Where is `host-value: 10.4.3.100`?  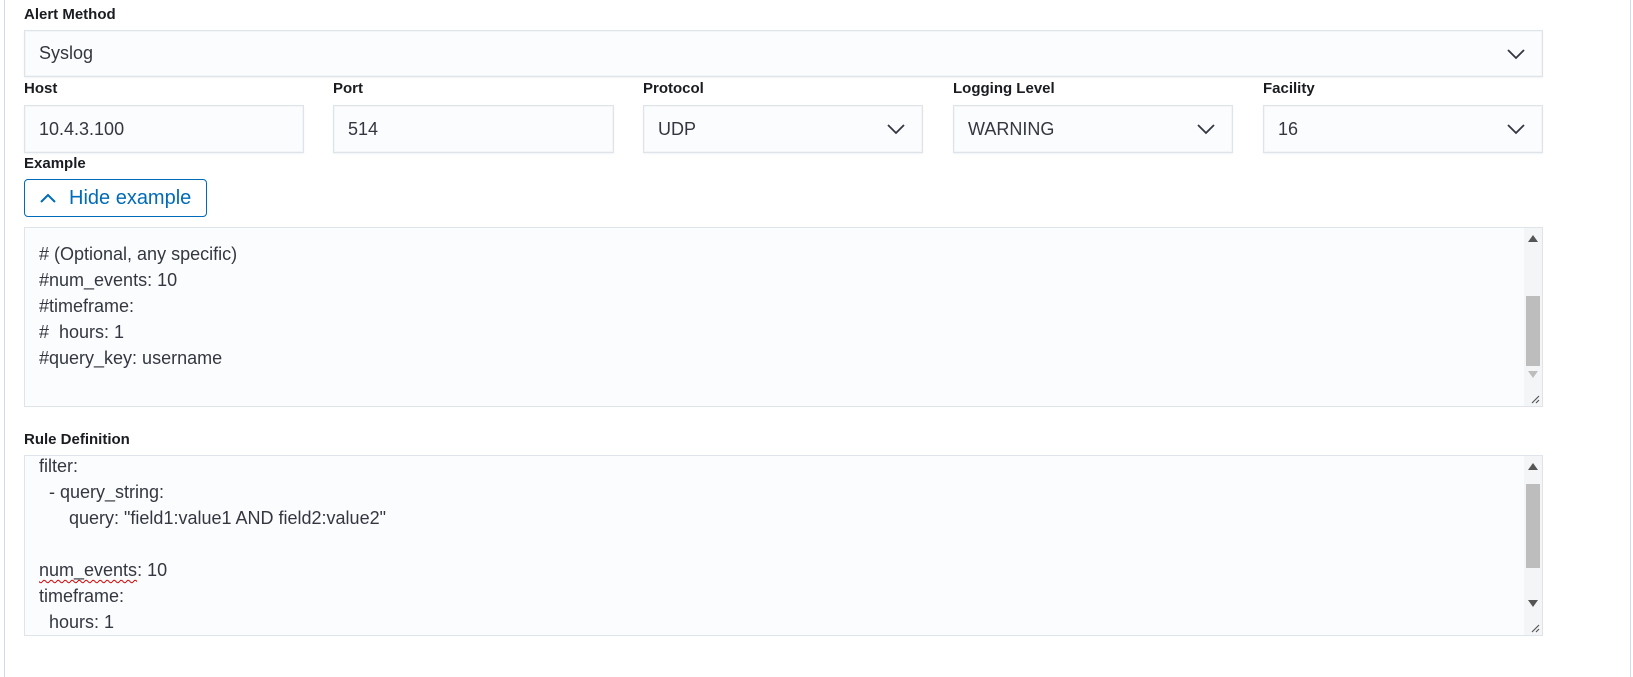 host-value: 10.4.3.100 is located at coordinates (82, 128).